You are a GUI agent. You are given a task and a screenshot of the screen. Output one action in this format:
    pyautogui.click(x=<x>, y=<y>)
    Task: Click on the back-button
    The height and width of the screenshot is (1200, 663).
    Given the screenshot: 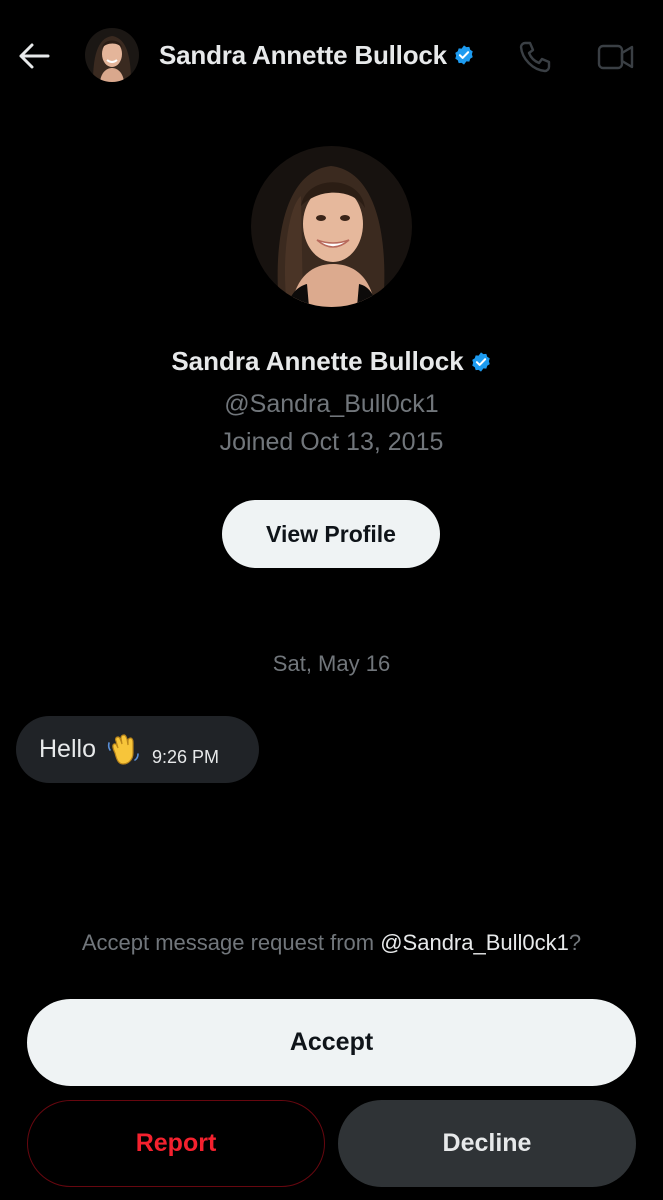 What is the action you would take?
    pyautogui.click(x=34, y=56)
    